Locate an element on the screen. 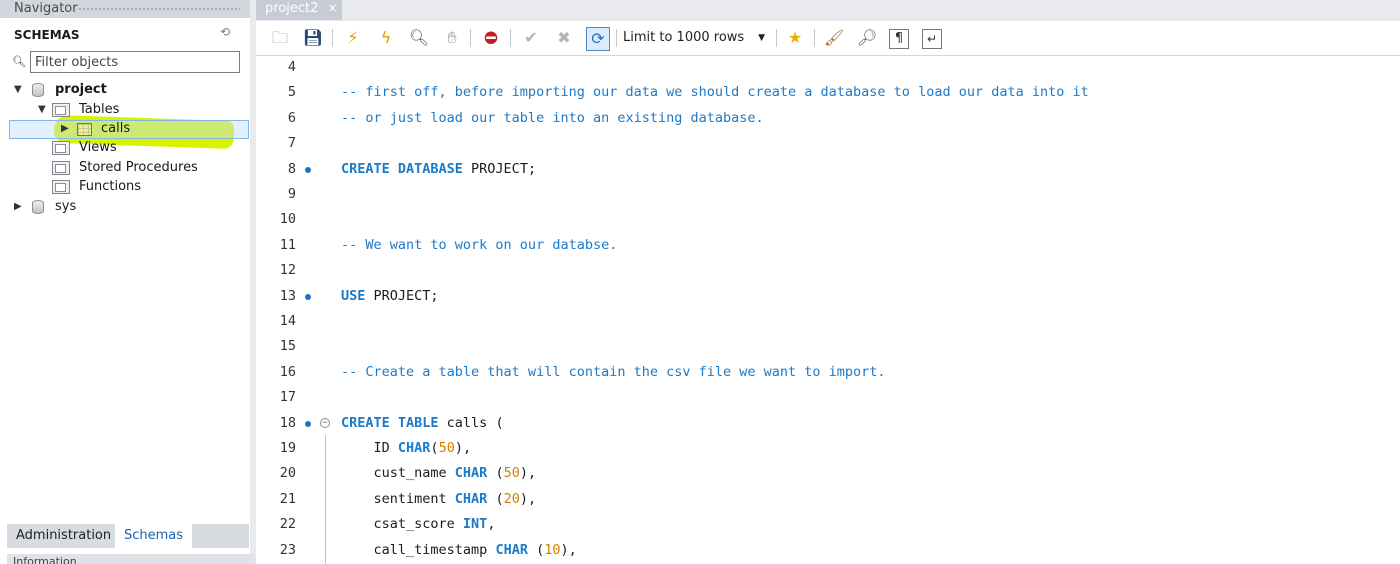 The height and width of the screenshot is (564, 1400). code-line: 11 -- We want to work on our databse. is located at coordinates (828, 245).